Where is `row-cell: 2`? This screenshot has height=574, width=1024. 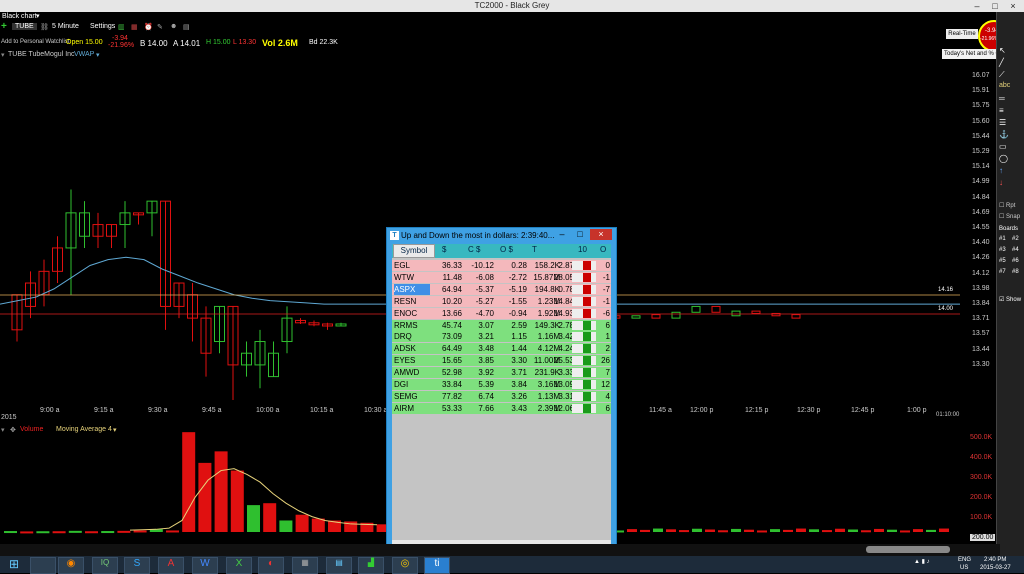
row-cell: 2 is located at coordinates (607, 349).